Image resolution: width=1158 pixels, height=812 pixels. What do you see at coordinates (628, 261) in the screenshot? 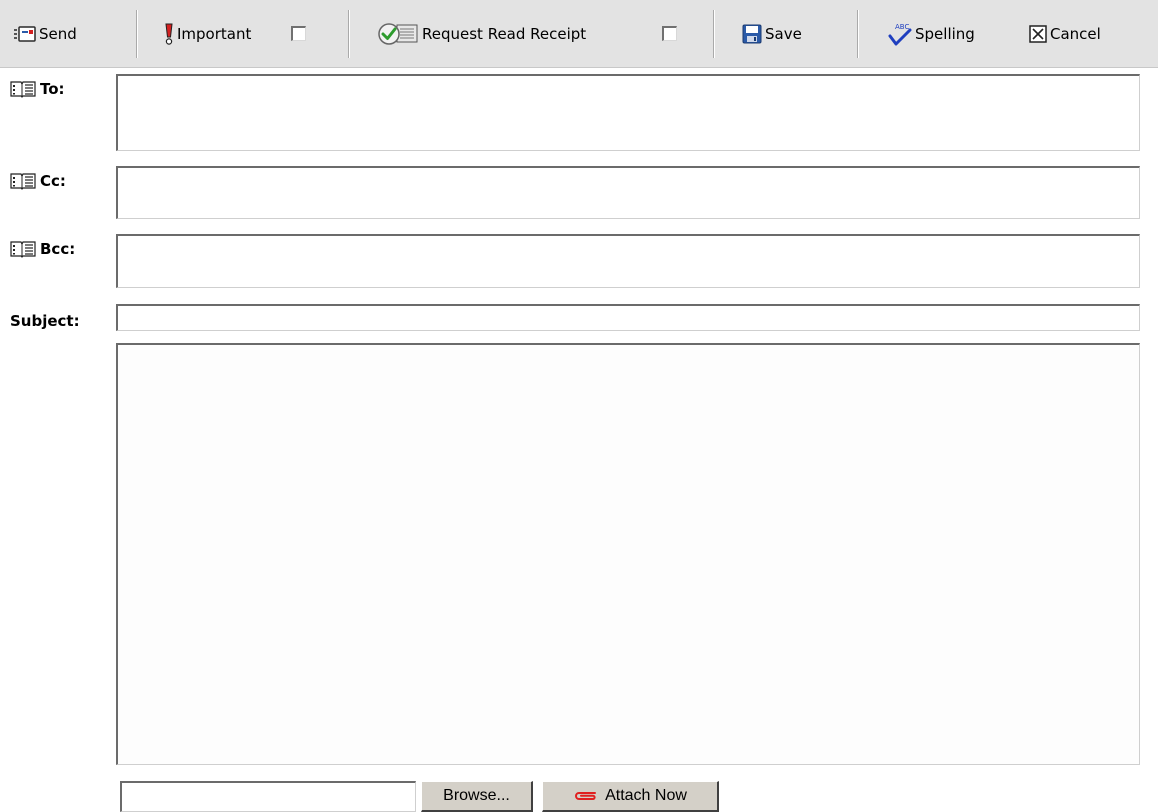
I see `bcc-field` at bounding box center [628, 261].